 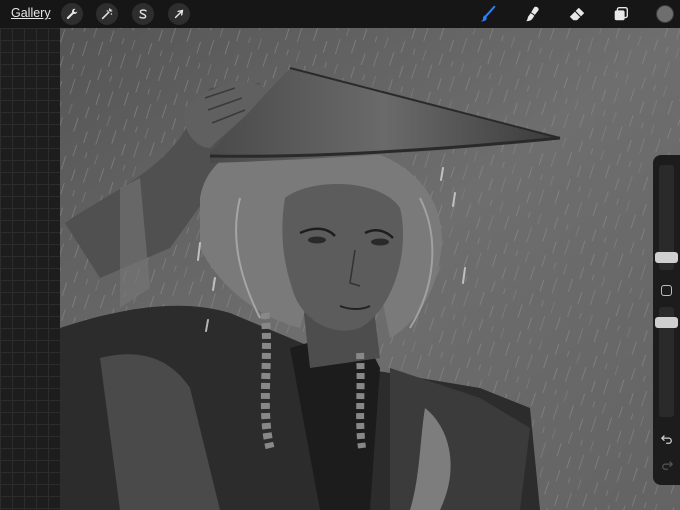 I want to click on arrow-cursor-icon, so click(x=179, y=14).